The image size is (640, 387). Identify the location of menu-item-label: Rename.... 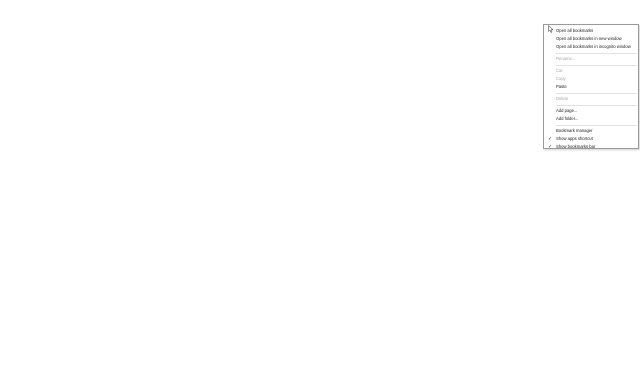
(566, 58).